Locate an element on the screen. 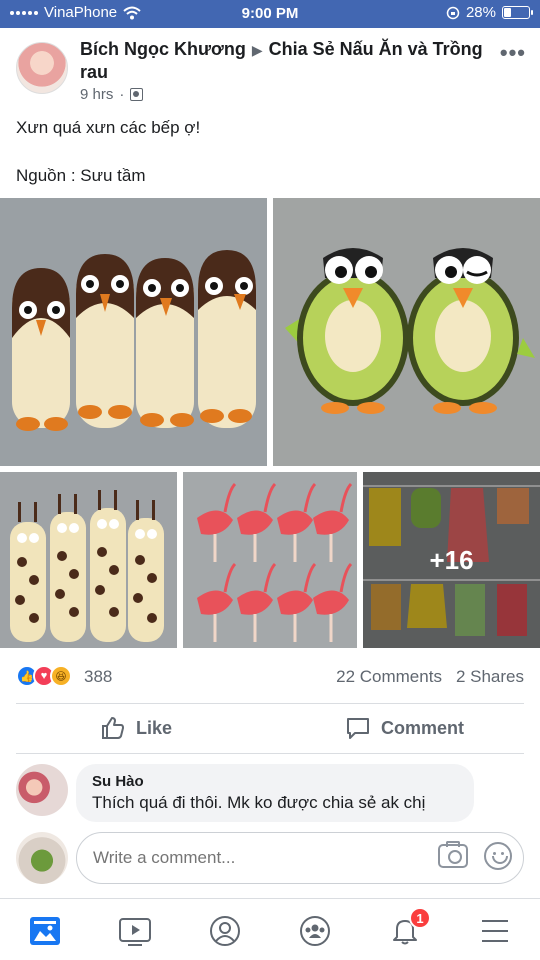  post-meta: 9 hrs · is located at coordinates (112, 94).